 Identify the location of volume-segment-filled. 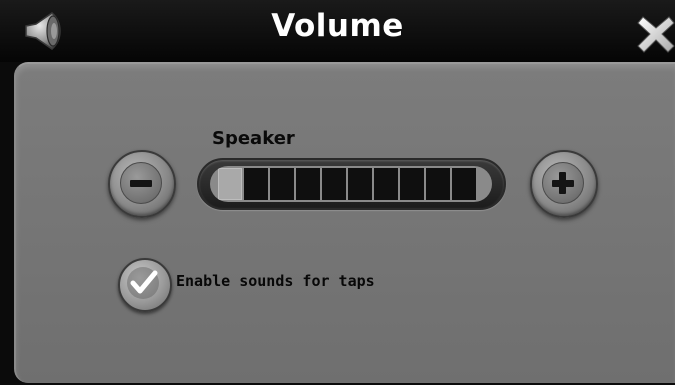
(230, 184).